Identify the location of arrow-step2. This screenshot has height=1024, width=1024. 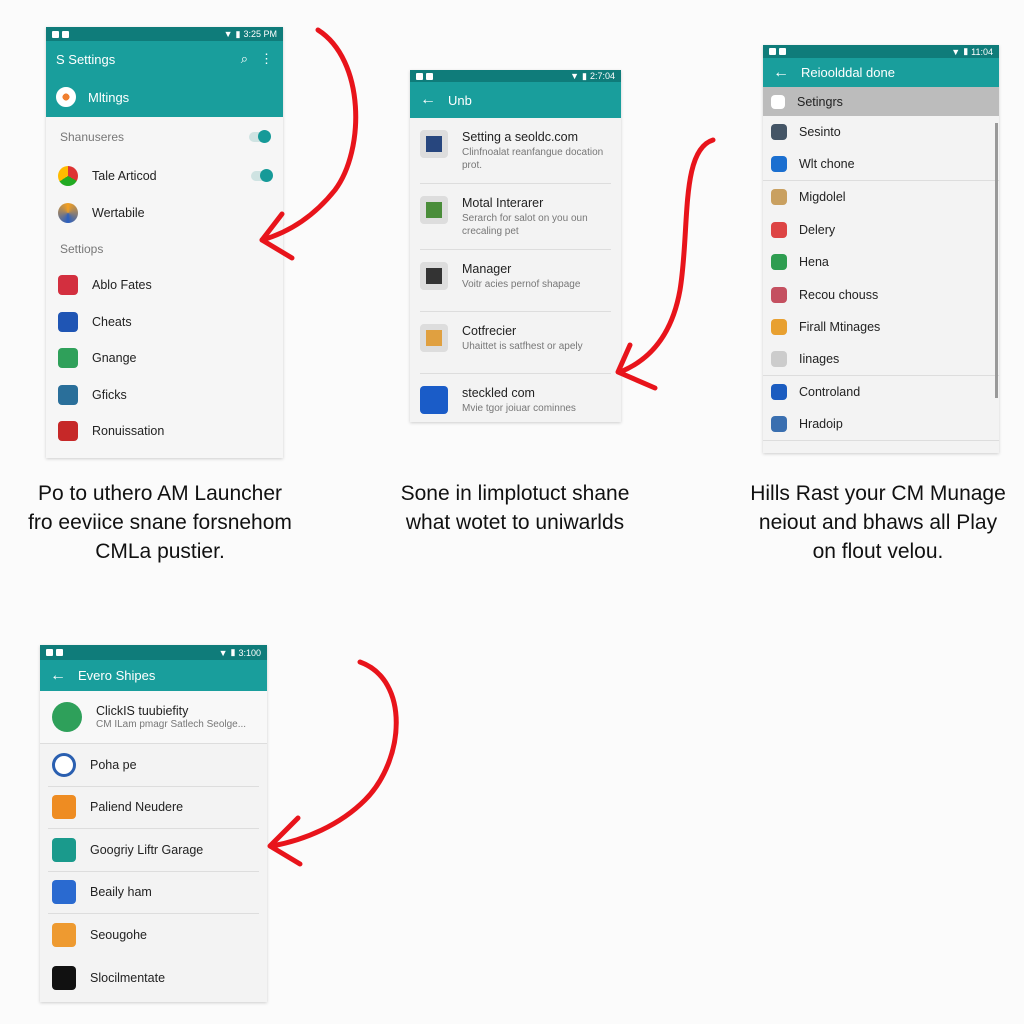
(666, 256).